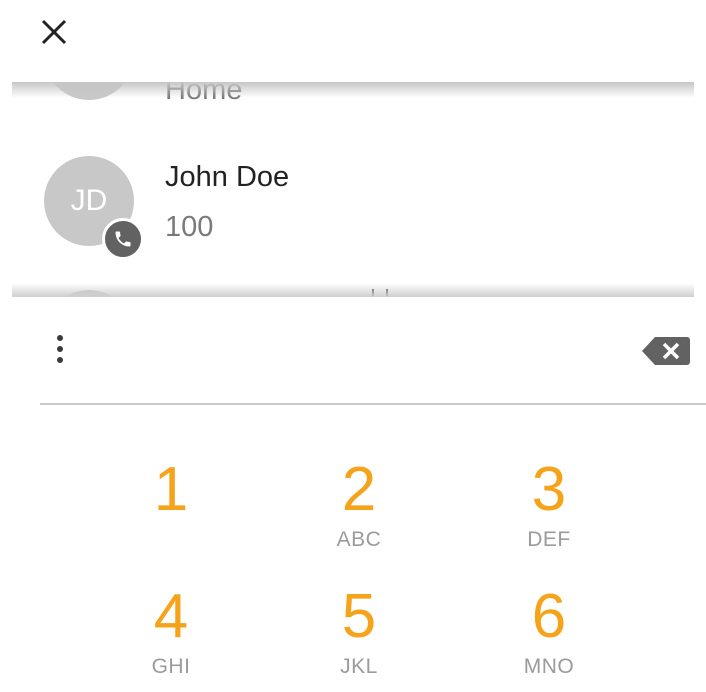  Describe the element at coordinates (60, 349) in the screenshot. I see `more-options-button` at that location.